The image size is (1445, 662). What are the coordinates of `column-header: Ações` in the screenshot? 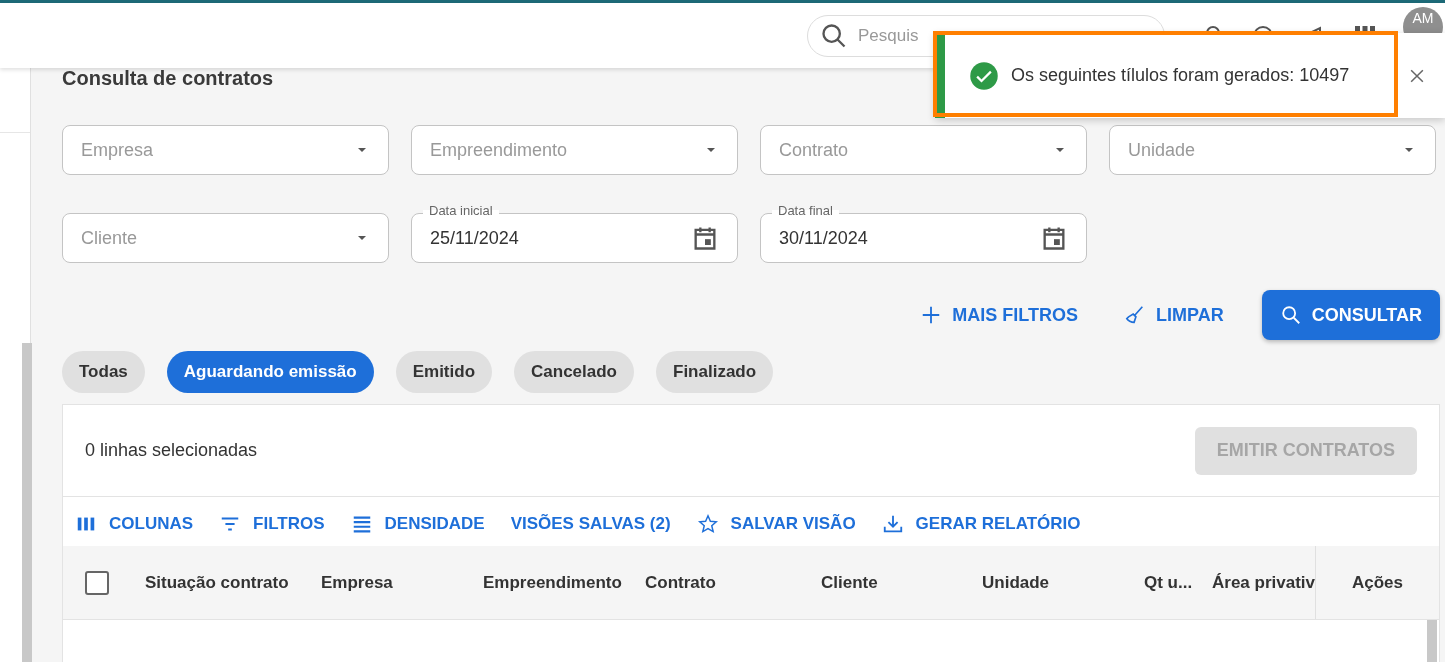 It's located at (1377, 582).